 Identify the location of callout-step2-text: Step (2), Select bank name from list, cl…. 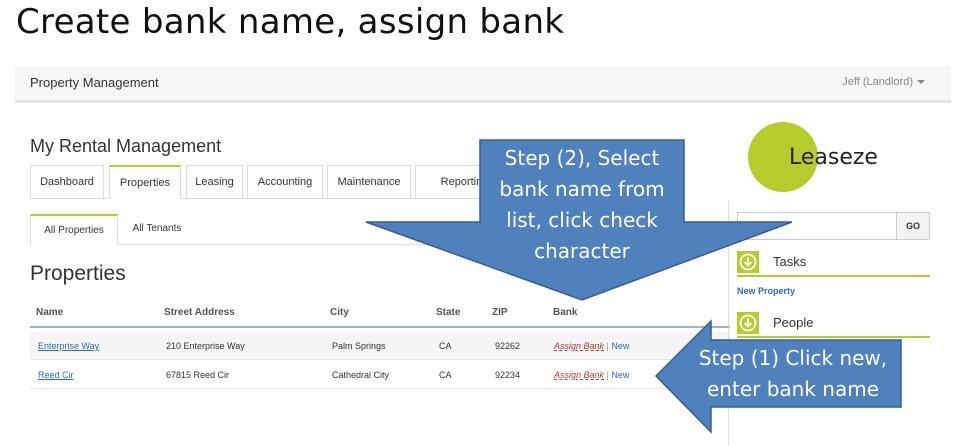
(582, 205).